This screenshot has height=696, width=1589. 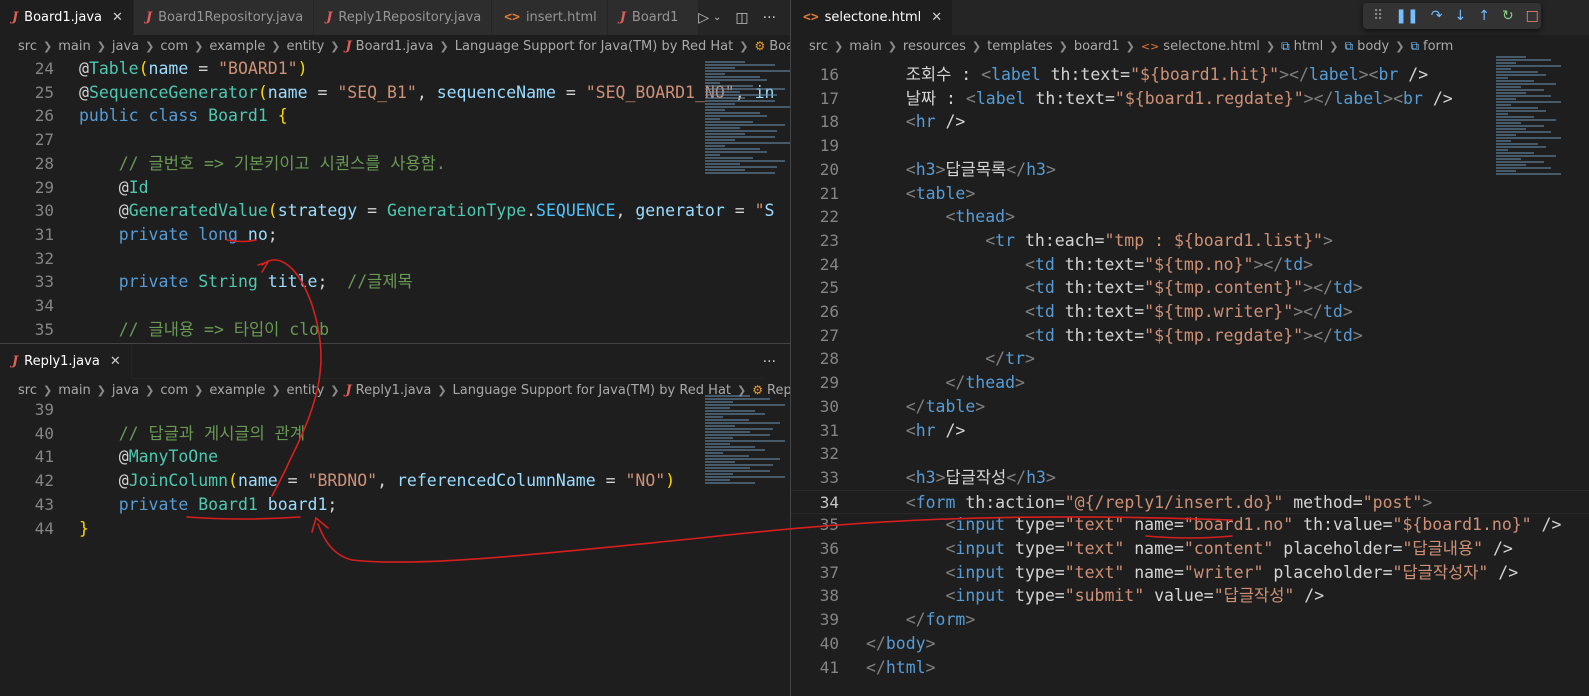 What do you see at coordinates (1190, 122) in the screenshot?
I see `code-line: 18 <hr />` at bounding box center [1190, 122].